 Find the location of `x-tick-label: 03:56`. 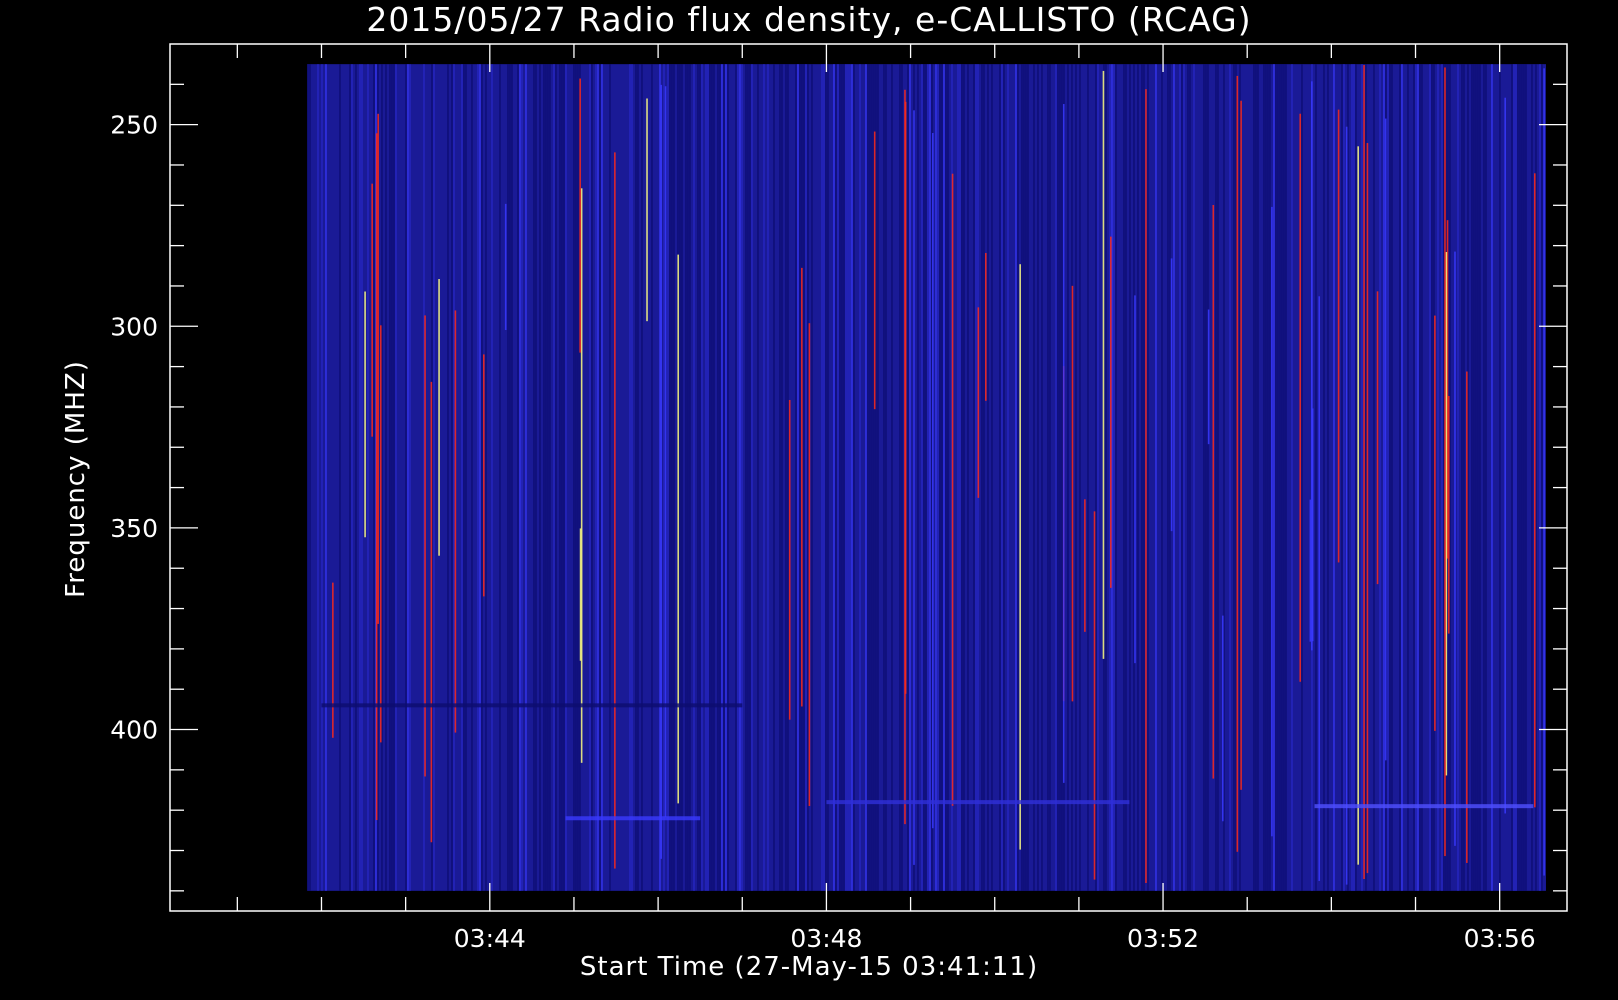

x-tick-label: 03:56 is located at coordinates (1500, 938).